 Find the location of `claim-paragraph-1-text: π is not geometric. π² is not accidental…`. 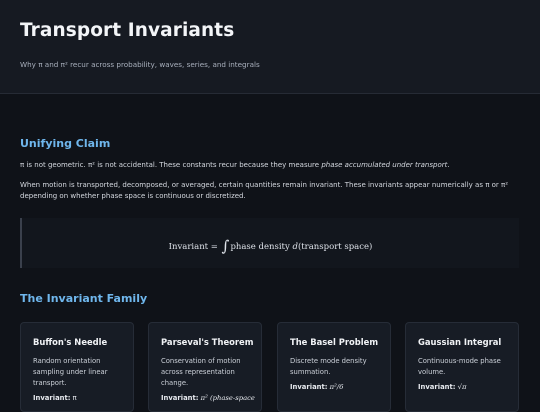

claim-paragraph-1-text: π is not geometric. π² is not accidental… is located at coordinates (171, 165).